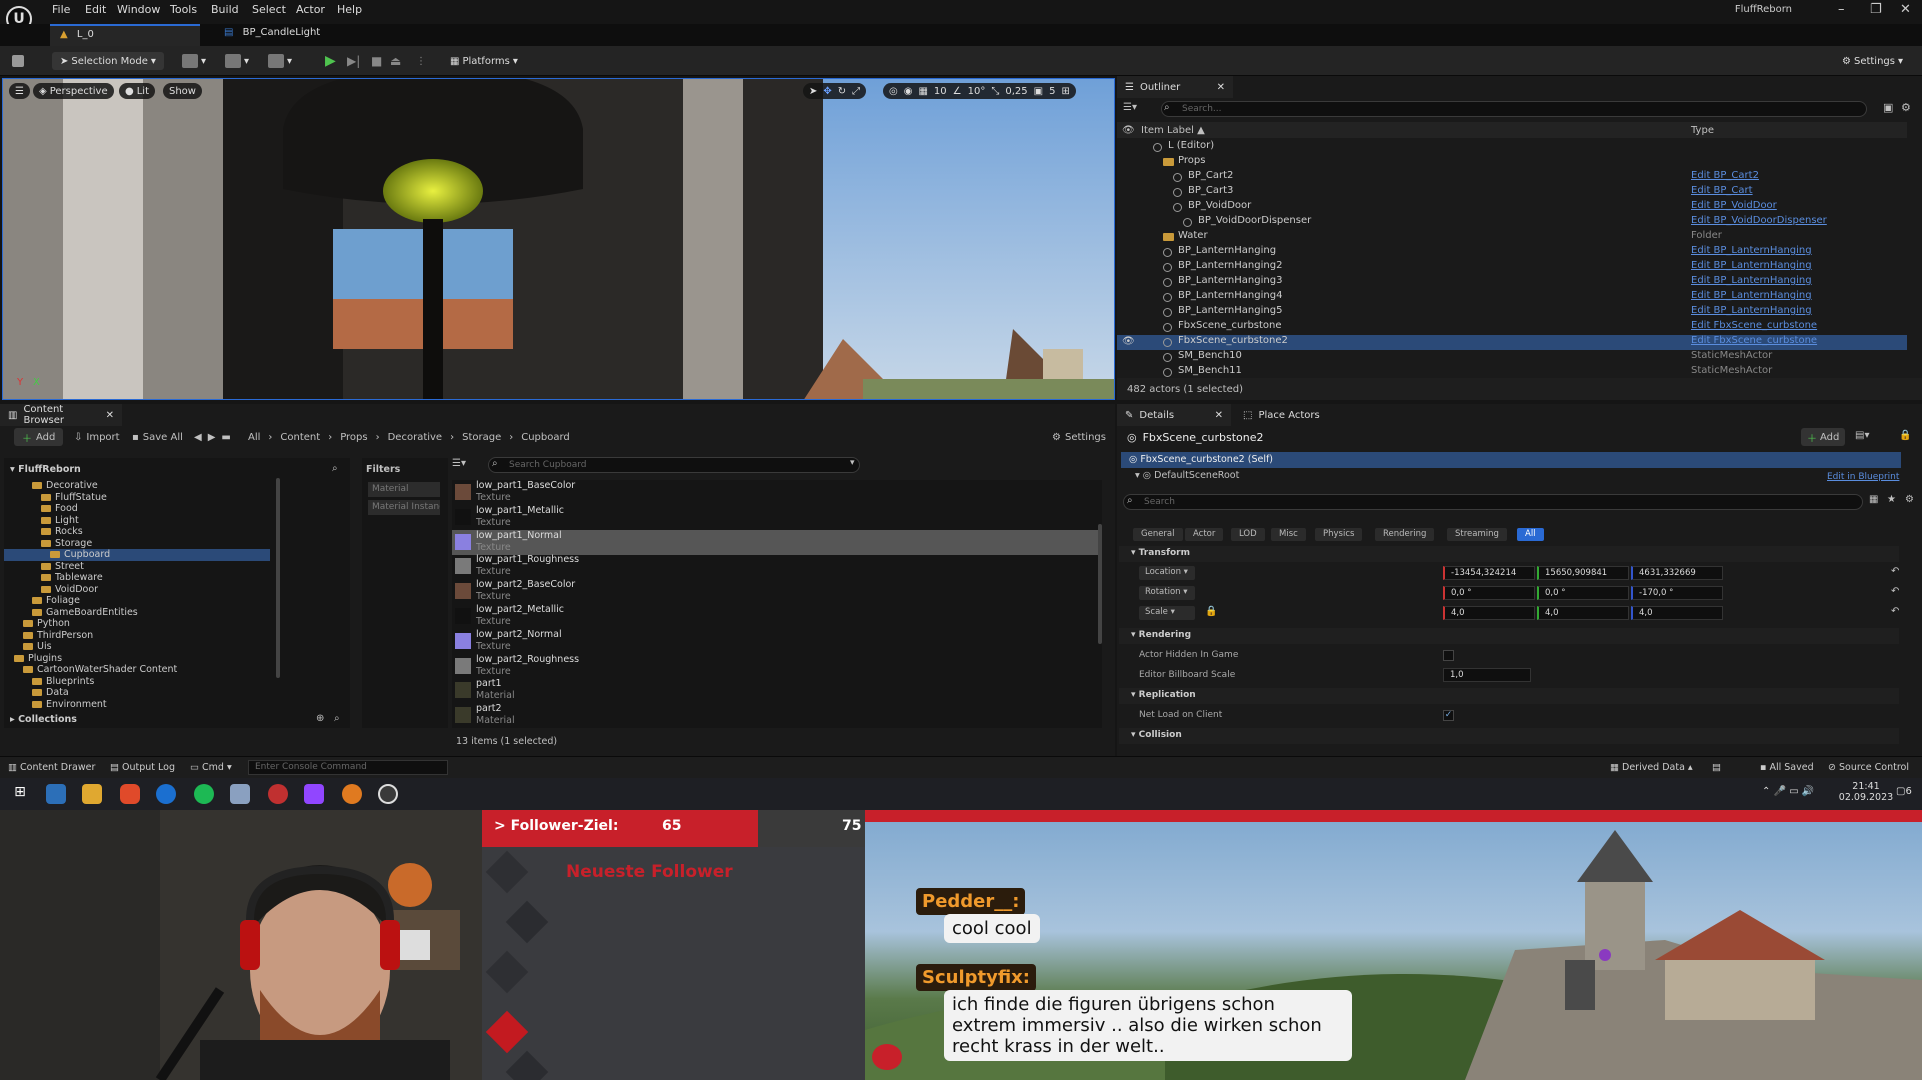 The image size is (1922, 1080). I want to click on outliner-row: BP_VoidDoor Edit BP_VoidDoor, so click(1512, 207).